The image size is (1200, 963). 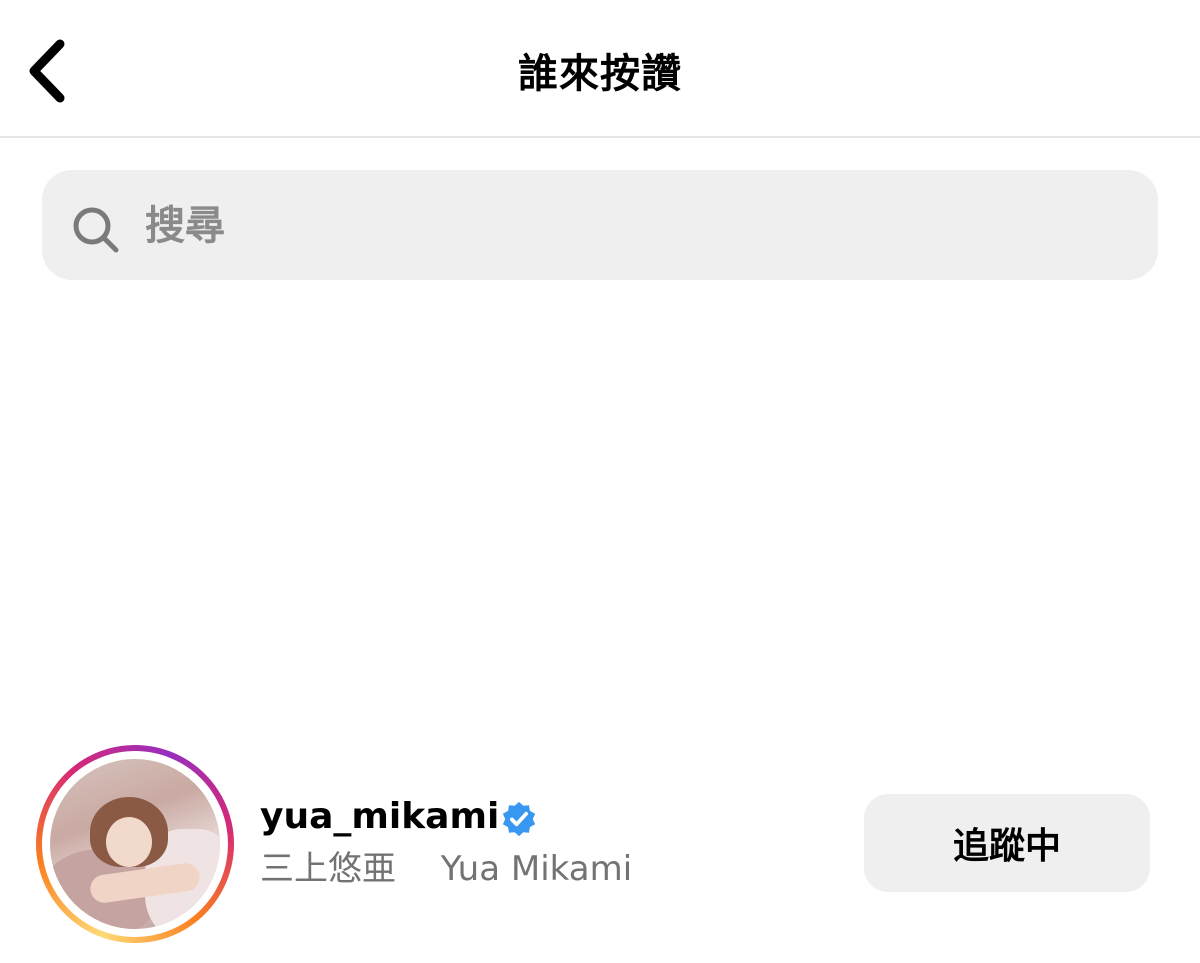 I want to click on story-ring, so click(x=135, y=844).